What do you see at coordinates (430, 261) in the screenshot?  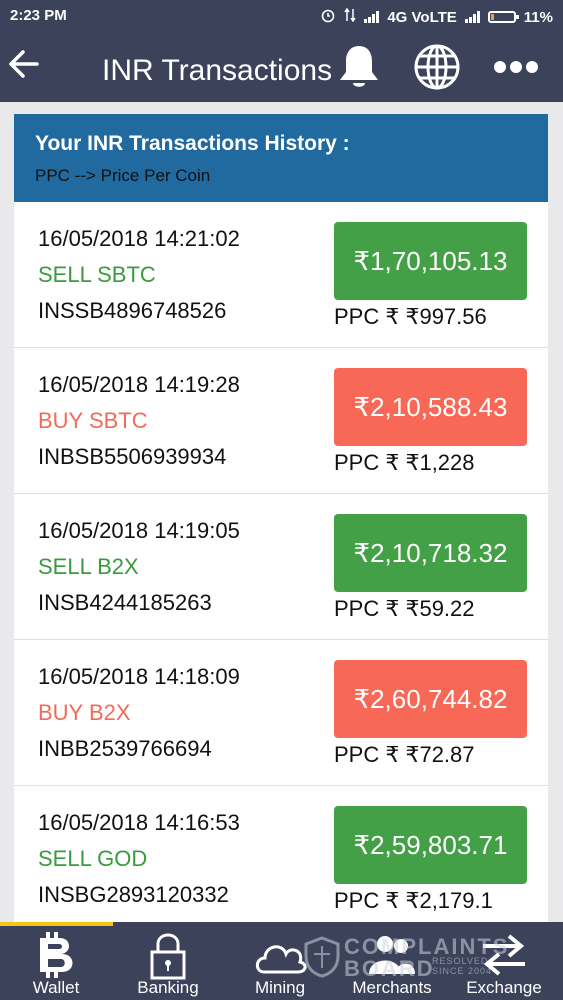 I see `transaction-amount-badge: ₹1,70,105.13` at bounding box center [430, 261].